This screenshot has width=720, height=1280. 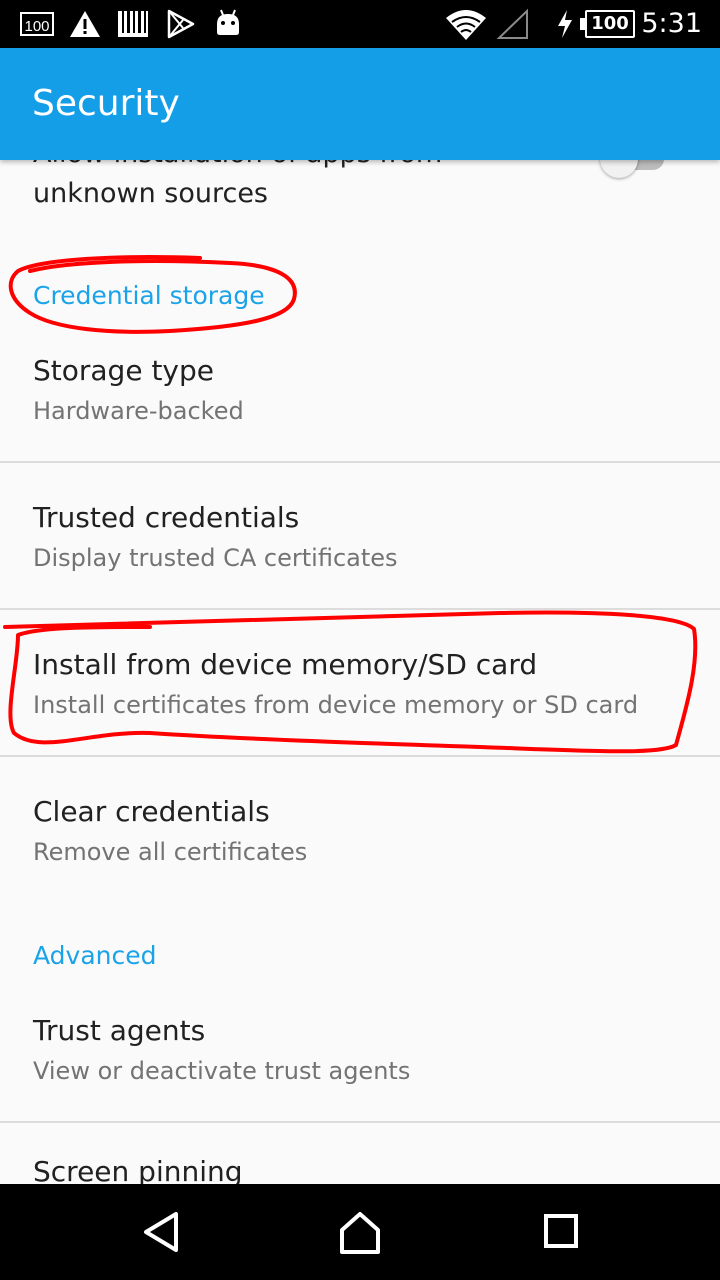 I want to click on battery-level: 100, so click(x=610, y=24).